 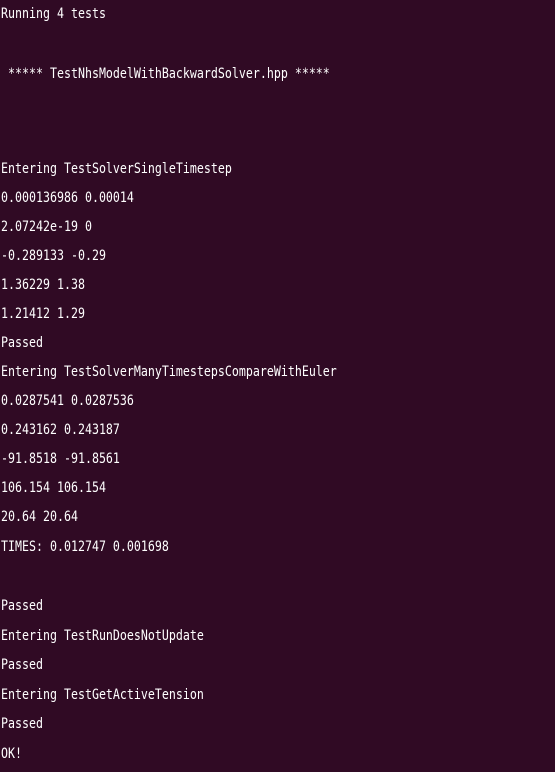 What do you see at coordinates (102, 636) in the screenshot?
I see `output-line: Entering TestRunDoesNotUpdate` at bounding box center [102, 636].